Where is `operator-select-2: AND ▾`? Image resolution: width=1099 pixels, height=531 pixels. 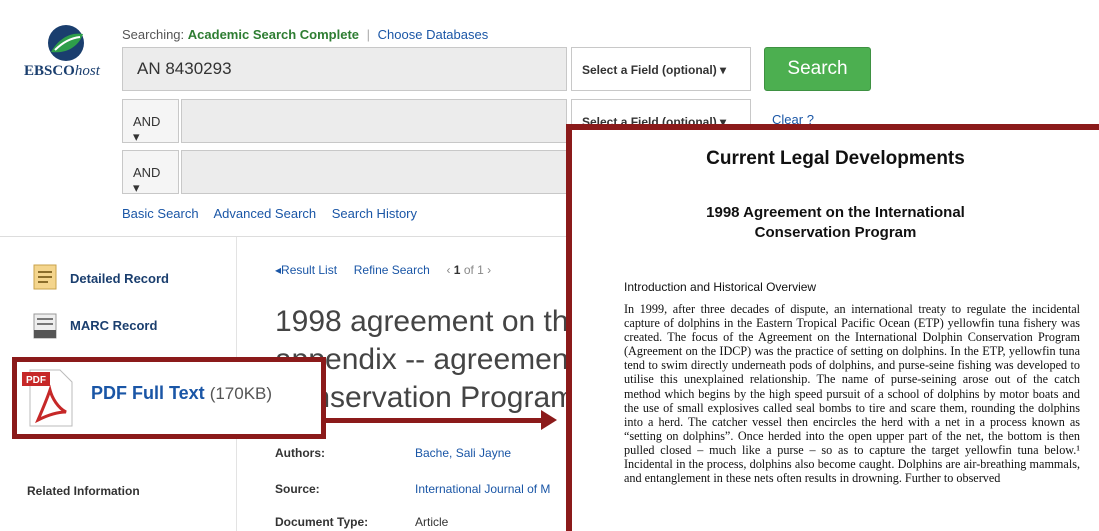
operator-select-2: AND ▾ is located at coordinates (150, 121).